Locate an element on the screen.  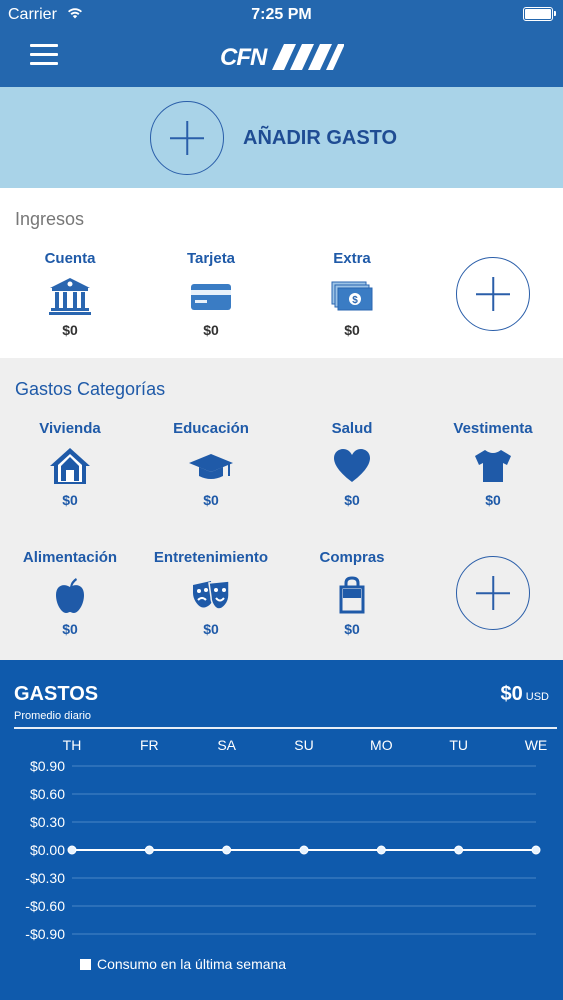
category-name: Extra is located at coordinates (352, 258).